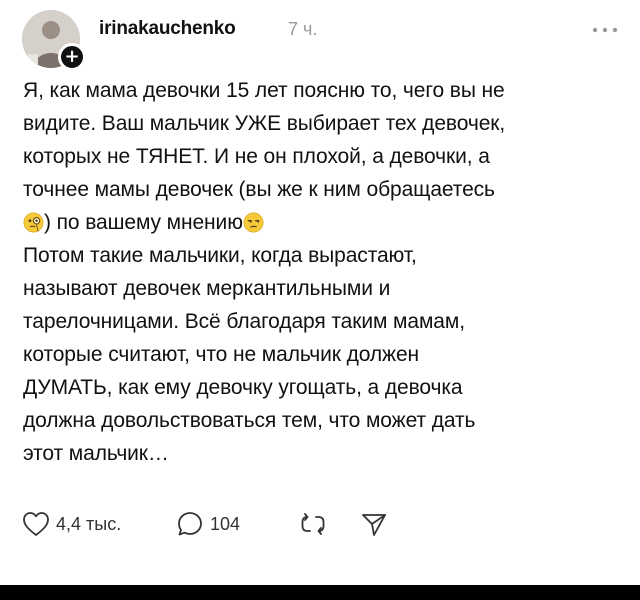 This screenshot has width=640, height=600. I want to click on follow-plus-icon: +, so click(72, 57).